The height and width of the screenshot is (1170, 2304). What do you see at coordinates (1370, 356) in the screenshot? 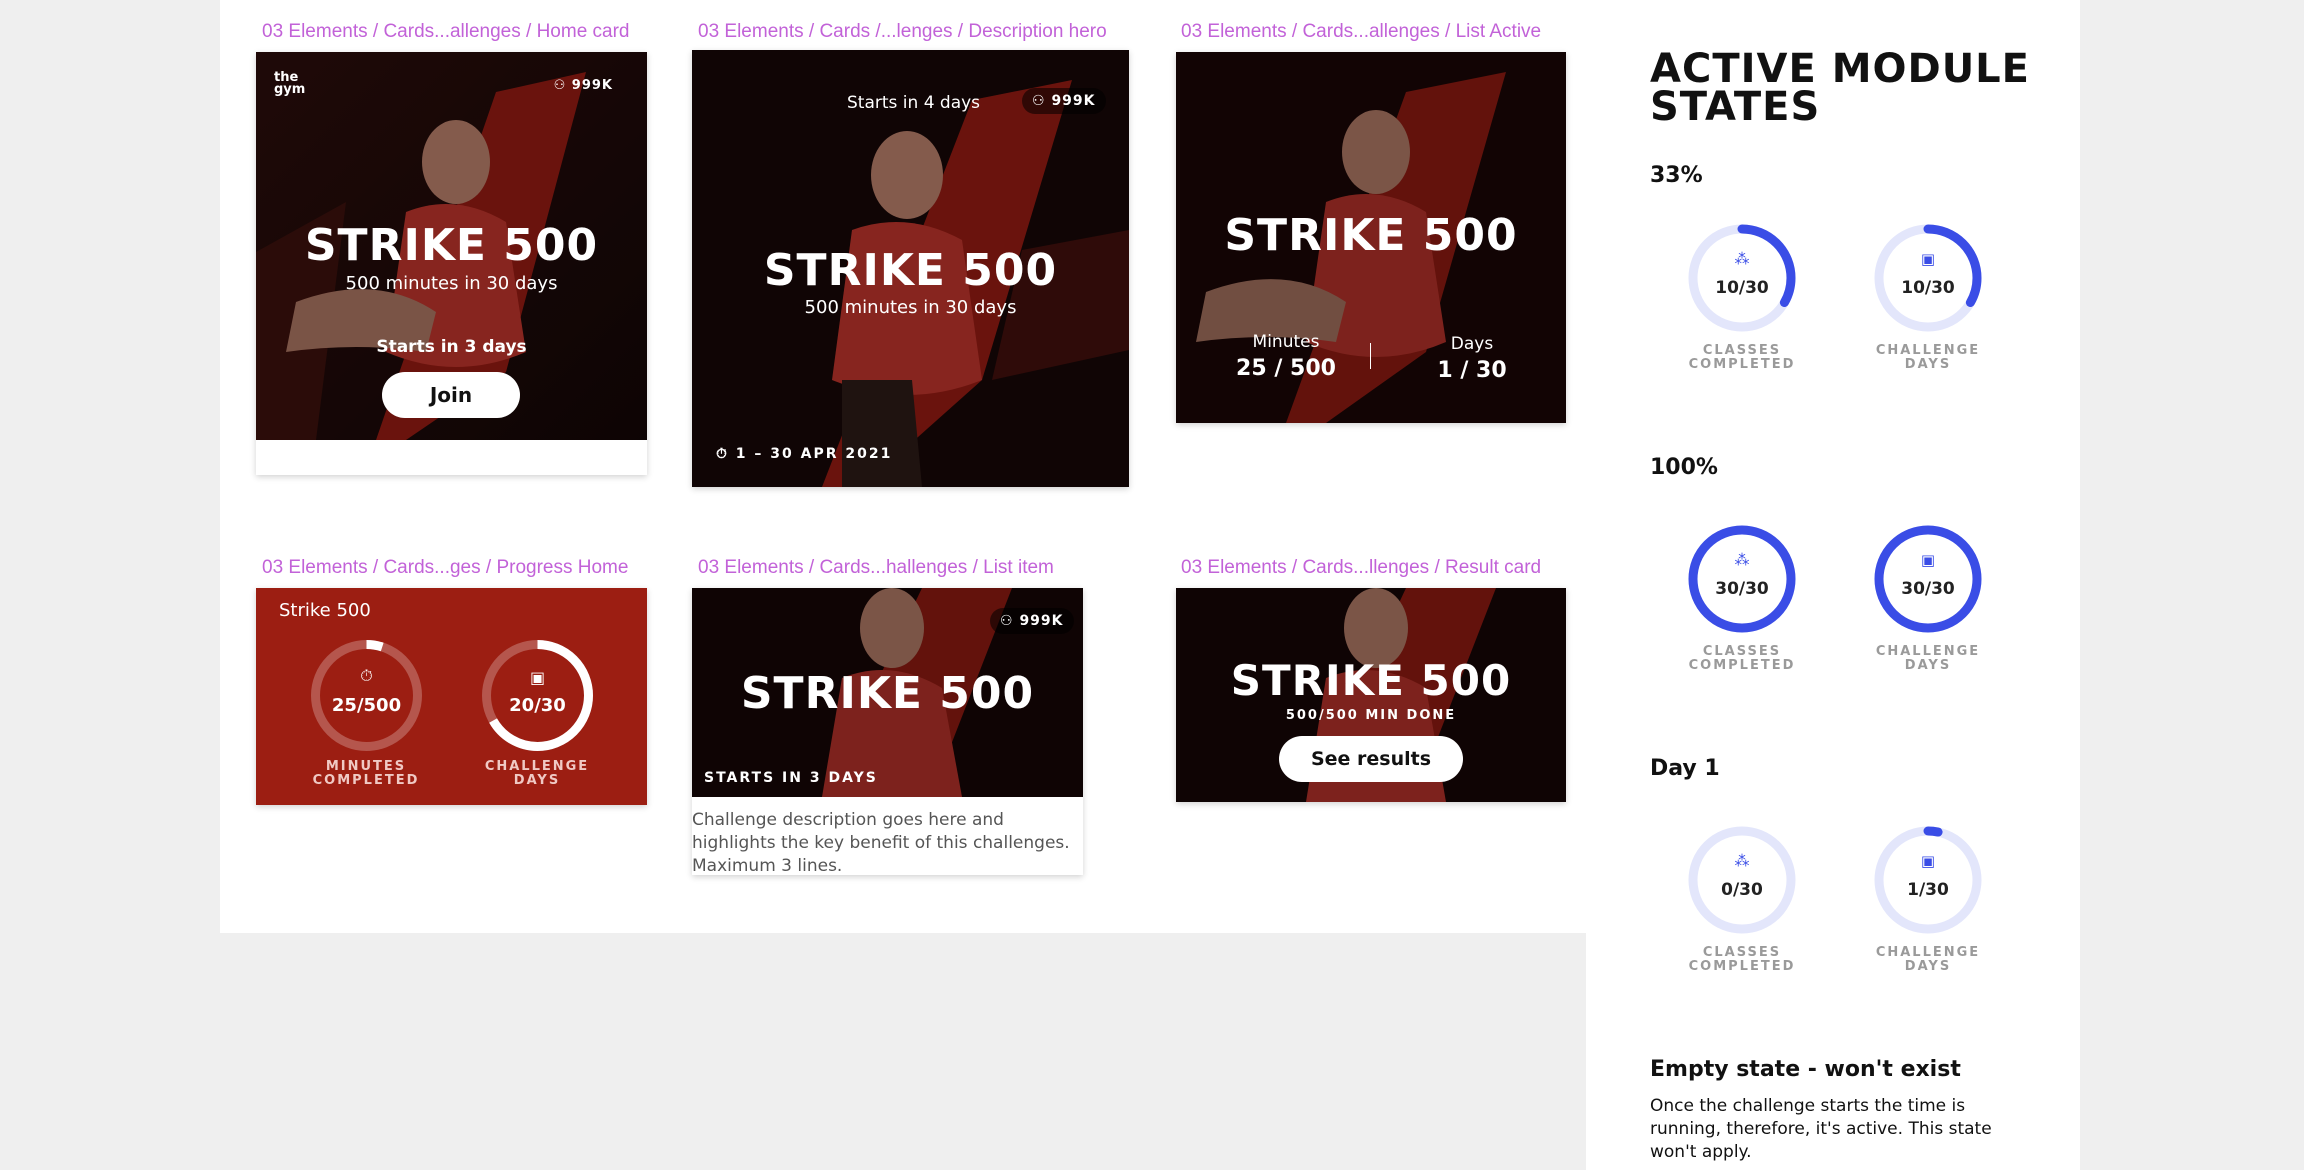
I see `stats-divider` at bounding box center [1370, 356].